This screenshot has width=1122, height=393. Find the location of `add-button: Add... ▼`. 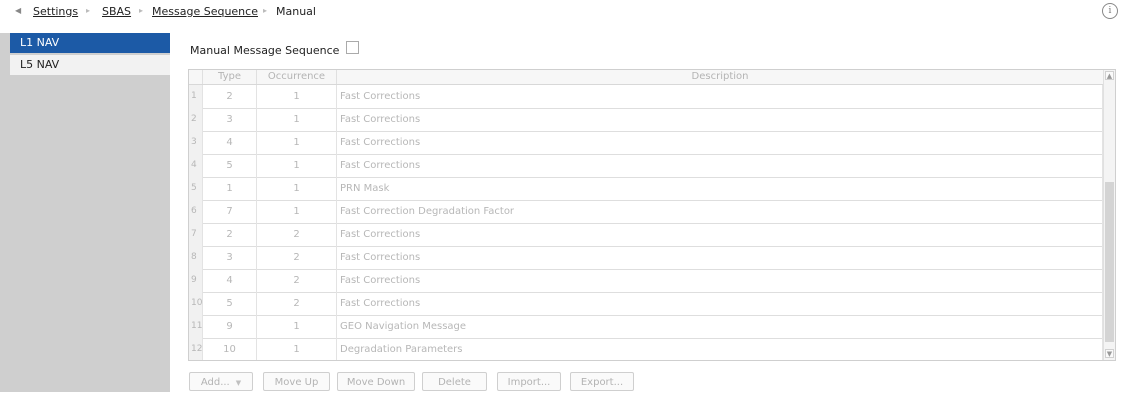

add-button: Add... ▼ is located at coordinates (221, 381).